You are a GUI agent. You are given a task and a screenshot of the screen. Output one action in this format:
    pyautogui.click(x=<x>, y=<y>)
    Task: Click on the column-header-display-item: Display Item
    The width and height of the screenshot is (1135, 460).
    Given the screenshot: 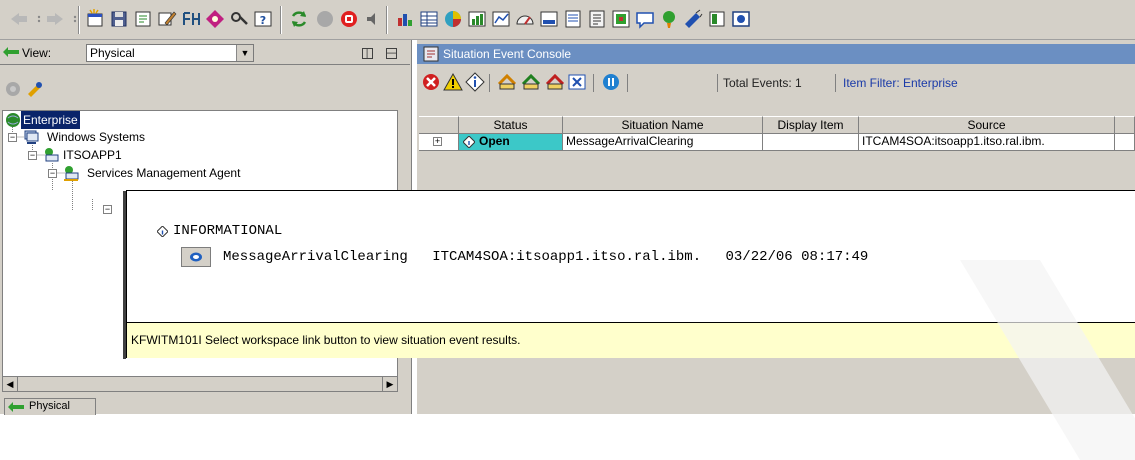 What is the action you would take?
    pyautogui.click(x=811, y=125)
    